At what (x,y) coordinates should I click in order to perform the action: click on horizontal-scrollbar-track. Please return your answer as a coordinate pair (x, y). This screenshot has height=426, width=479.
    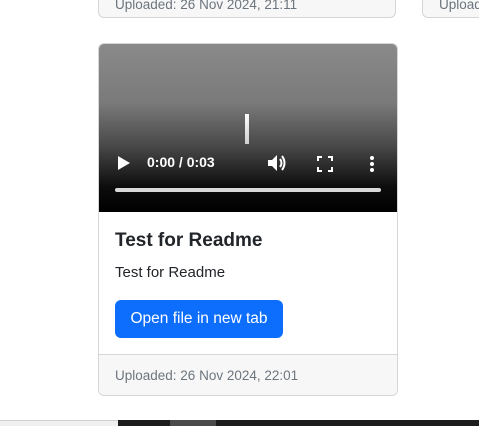
    Looking at the image, I should click on (59, 423).